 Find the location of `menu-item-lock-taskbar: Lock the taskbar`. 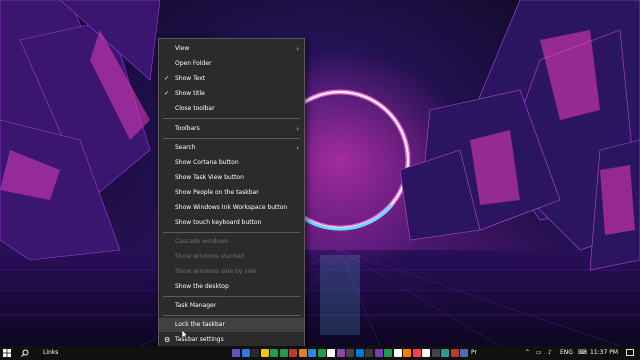

menu-item-lock-taskbar: Lock the taskbar is located at coordinates (231, 325).